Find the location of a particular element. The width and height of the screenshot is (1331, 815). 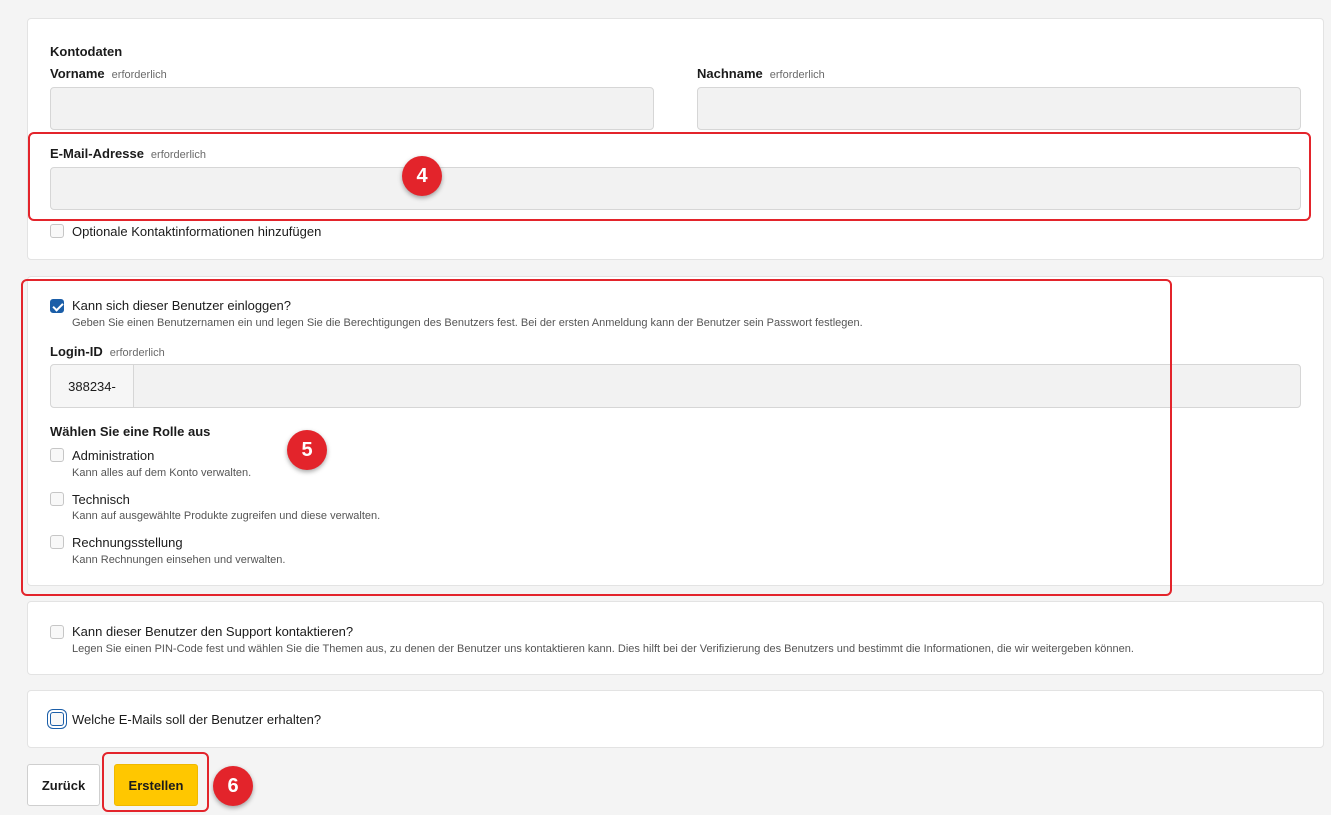

optional-contact-checkbox is located at coordinates (57, 231).